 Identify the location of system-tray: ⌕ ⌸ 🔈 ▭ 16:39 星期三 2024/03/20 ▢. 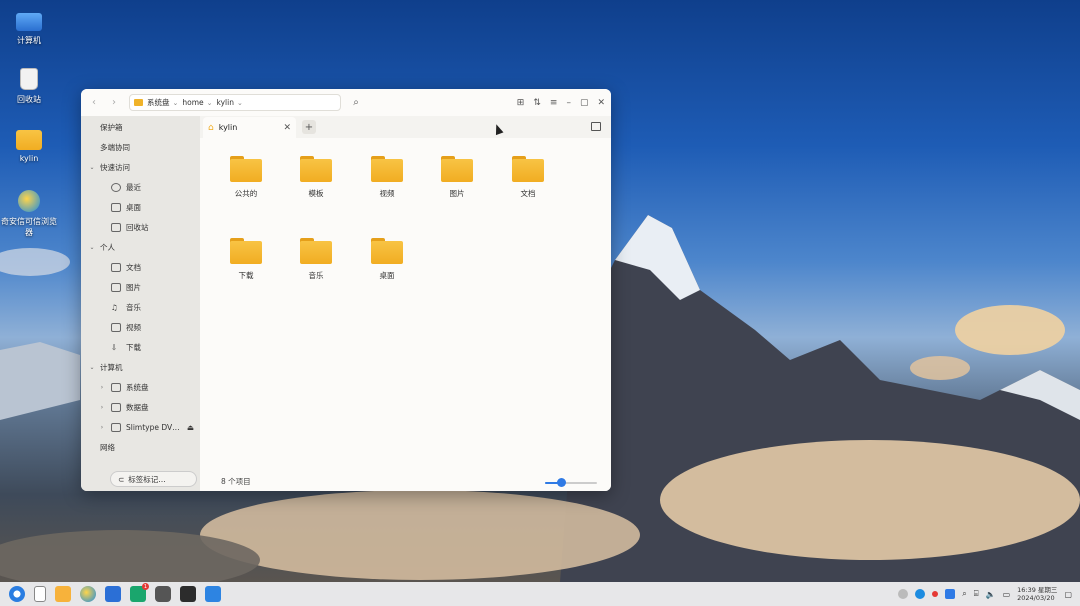
(989, 594).